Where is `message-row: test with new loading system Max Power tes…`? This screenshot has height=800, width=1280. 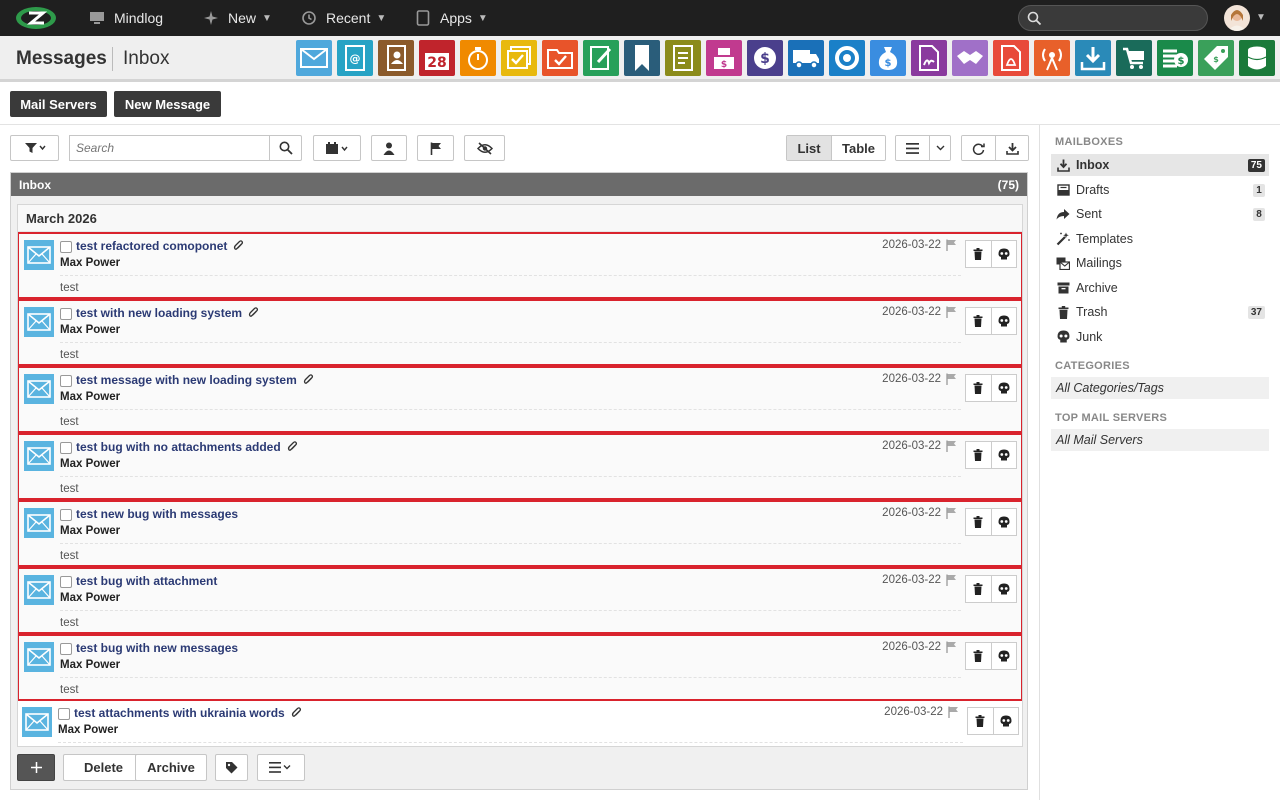
message-row: test with new loading system Max Power tes… is located at coordinates (520, 332).